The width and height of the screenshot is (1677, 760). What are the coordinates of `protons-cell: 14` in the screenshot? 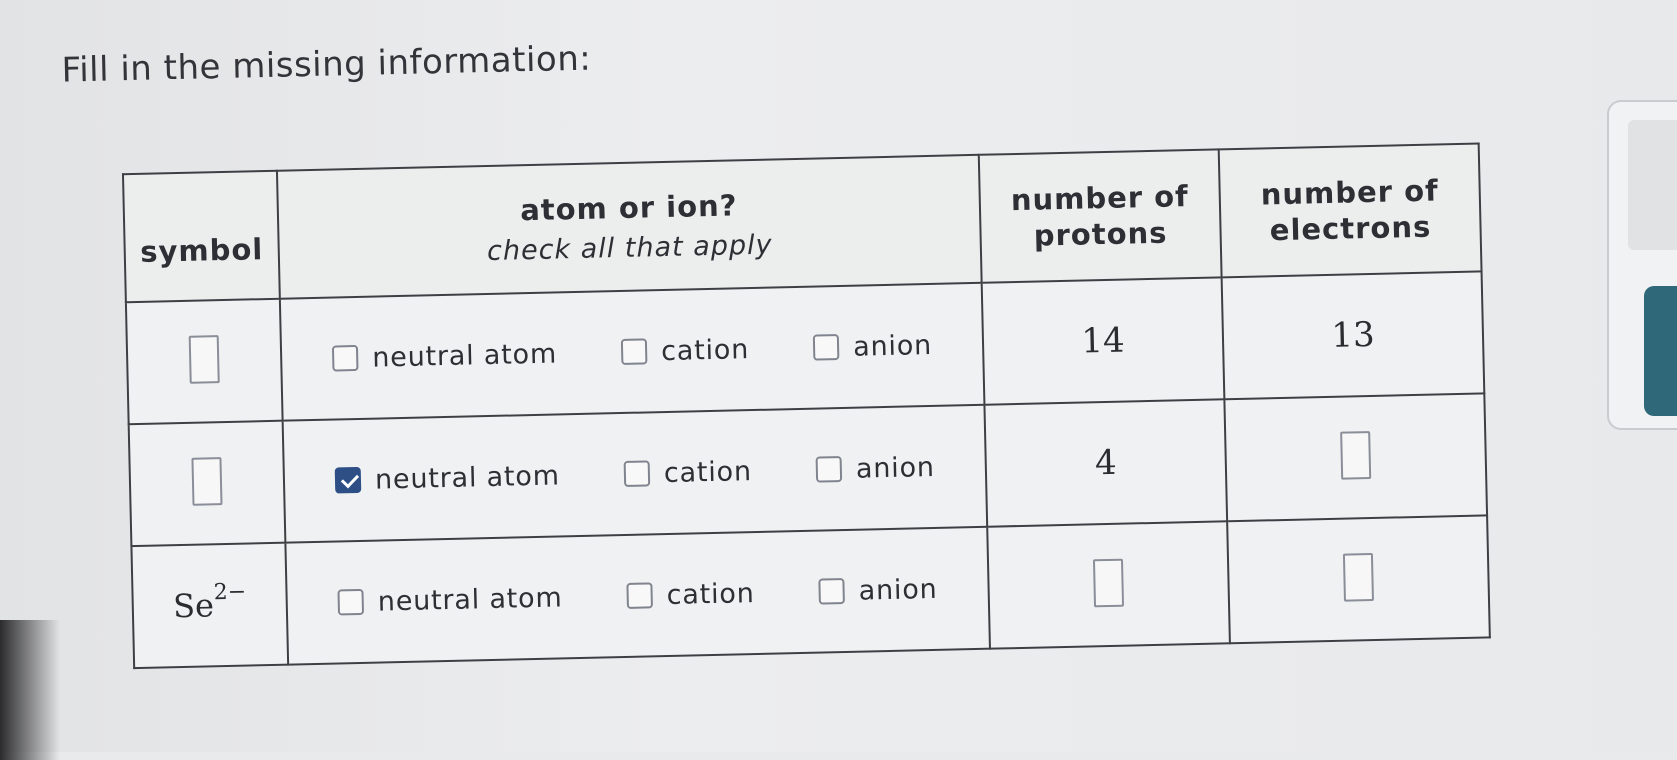 It's located at (1103, 341).